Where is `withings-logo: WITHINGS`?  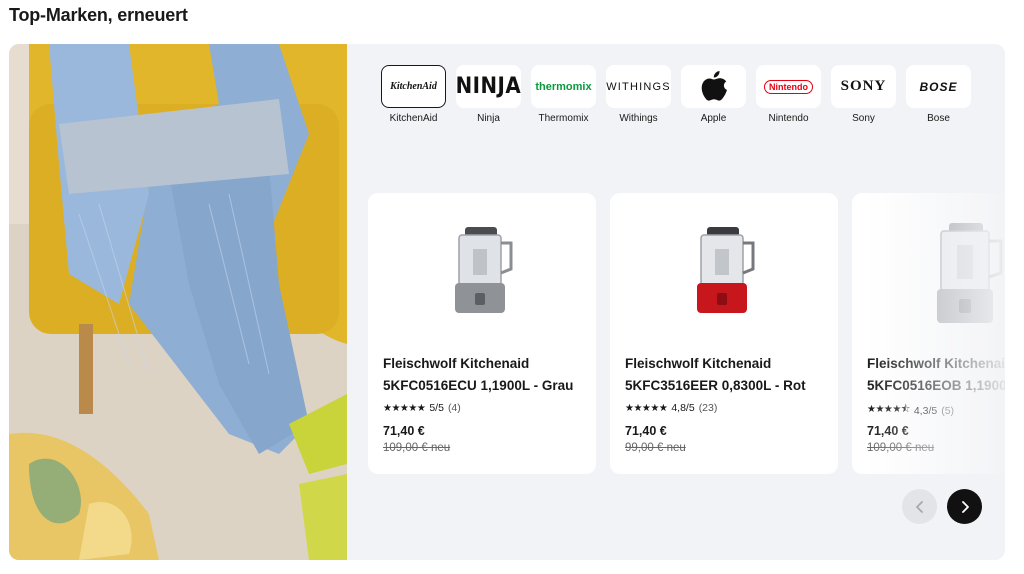
withings-logo: WITHINGS is located at coordinates (638, 86).